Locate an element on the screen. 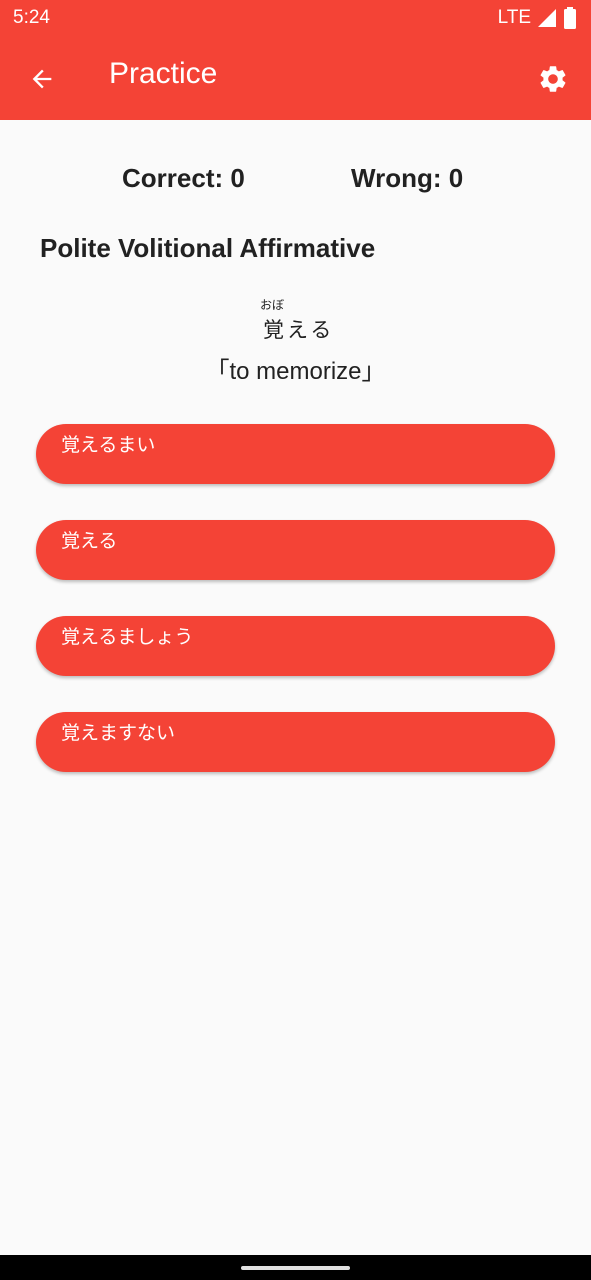 This screenshot has height=1280, width=591. arrow-back-icon is located at coordinates (42, 79).